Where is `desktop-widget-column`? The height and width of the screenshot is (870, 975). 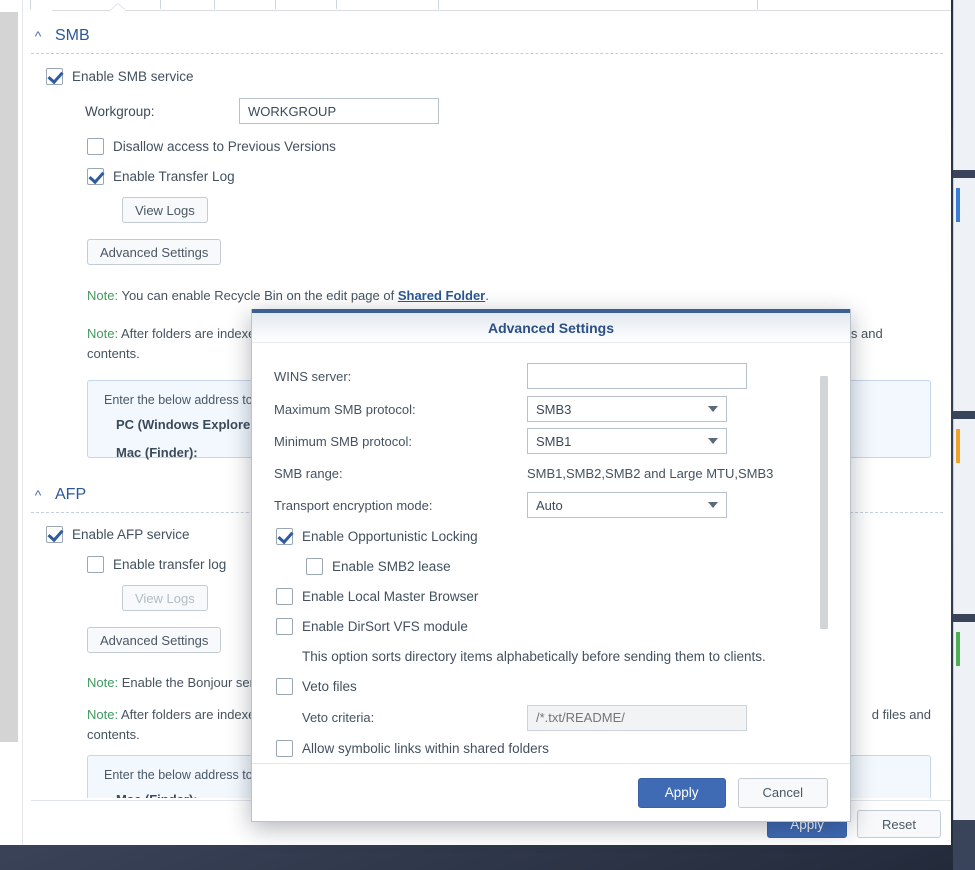 desktop-widget-column is located at coordinates (964, 435).